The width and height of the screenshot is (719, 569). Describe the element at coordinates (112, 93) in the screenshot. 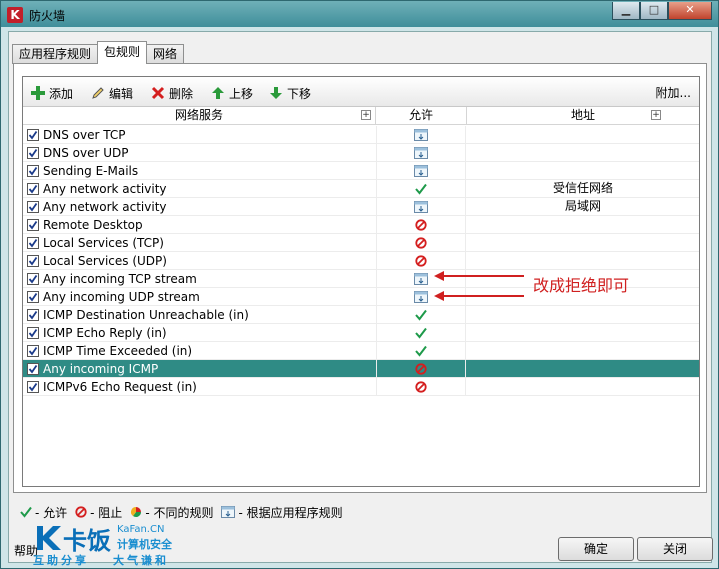

I see `edit-button: 编辑` at that location.